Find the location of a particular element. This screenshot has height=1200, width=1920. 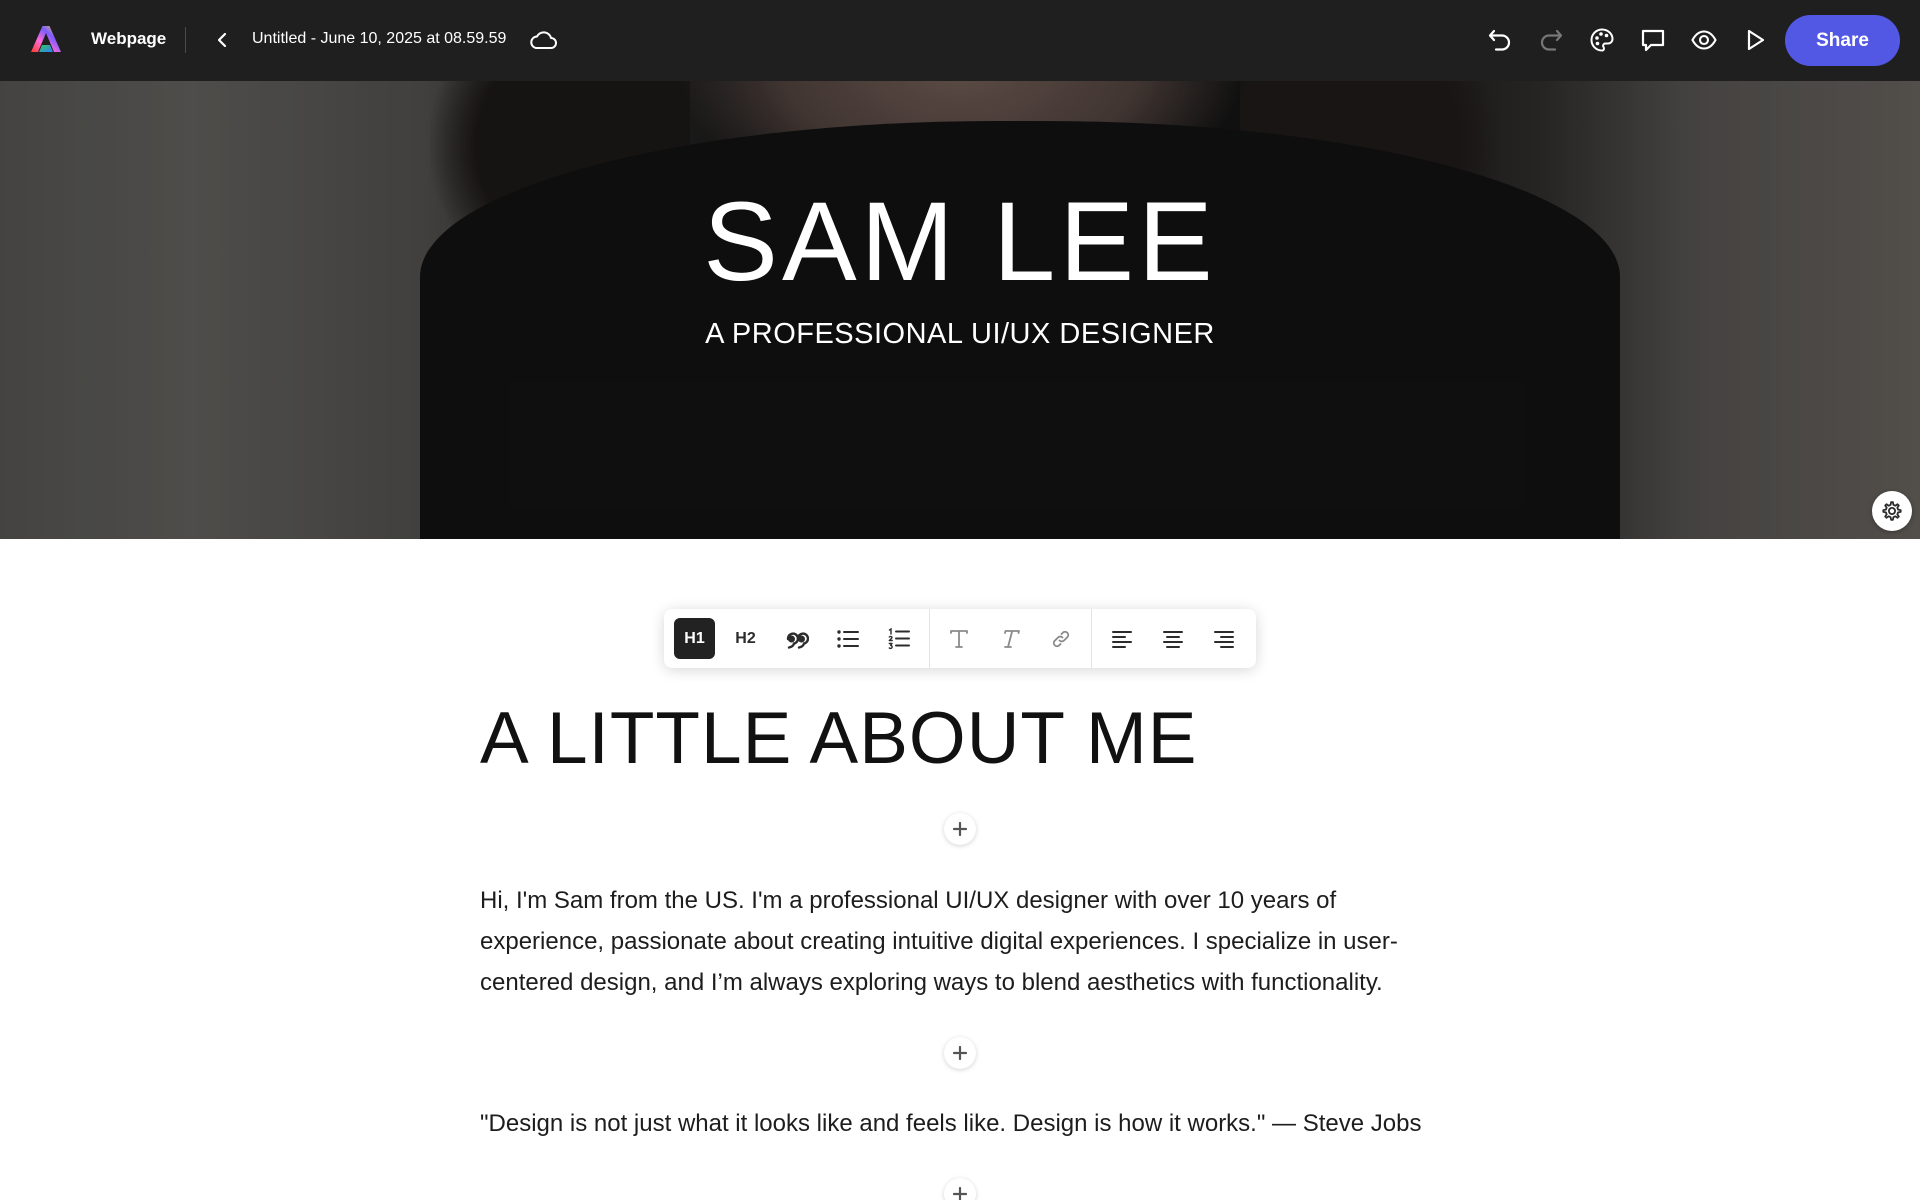

align-left-icon is located at coordinates (1121, 639).